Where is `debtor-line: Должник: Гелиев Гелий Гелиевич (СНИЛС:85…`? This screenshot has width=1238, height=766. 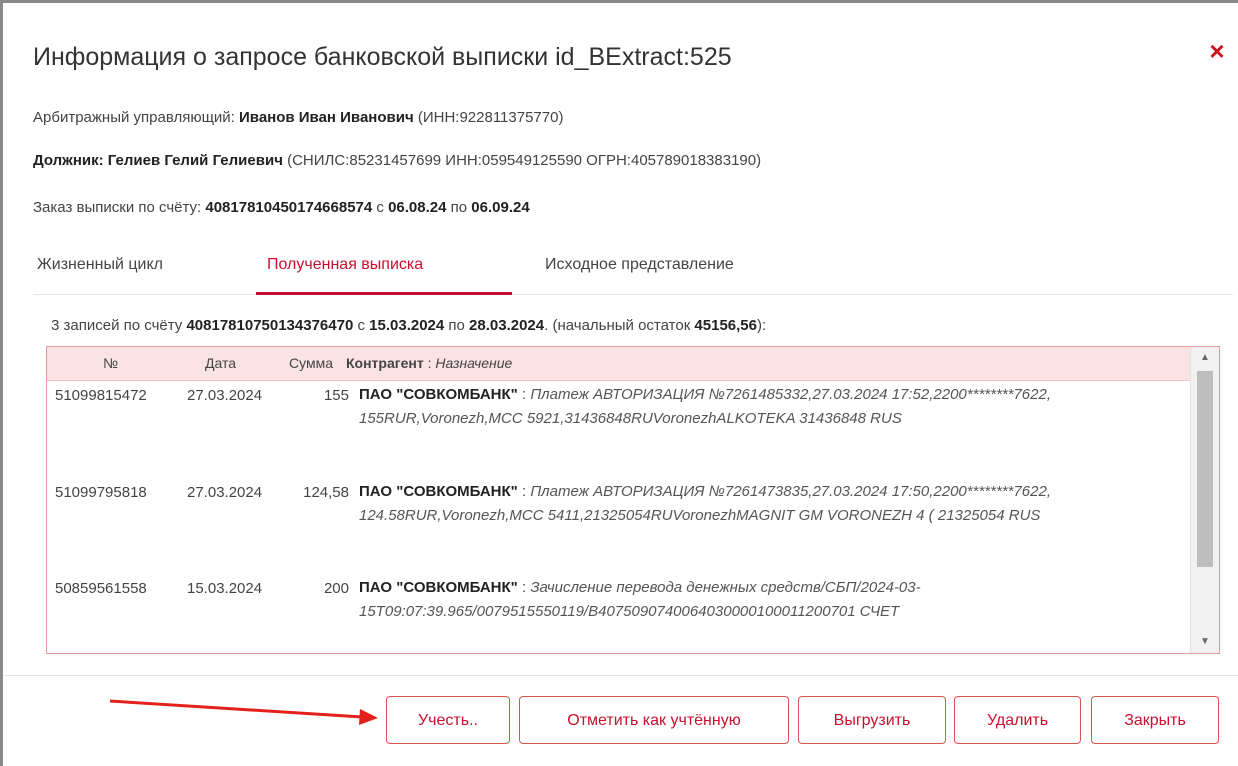
debtor-line: Должник: Гелиев Гелий Гелиевич (СНИЛС:85… is located at coordinates (397, 160).